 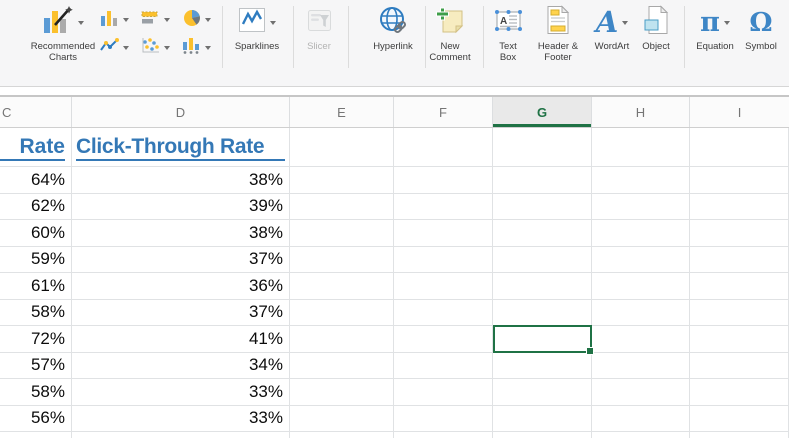 What do you see at coordinates (319, 28) in the screenshot?
I see `slicer-button: Slicer` at bounding box center [319, 28].